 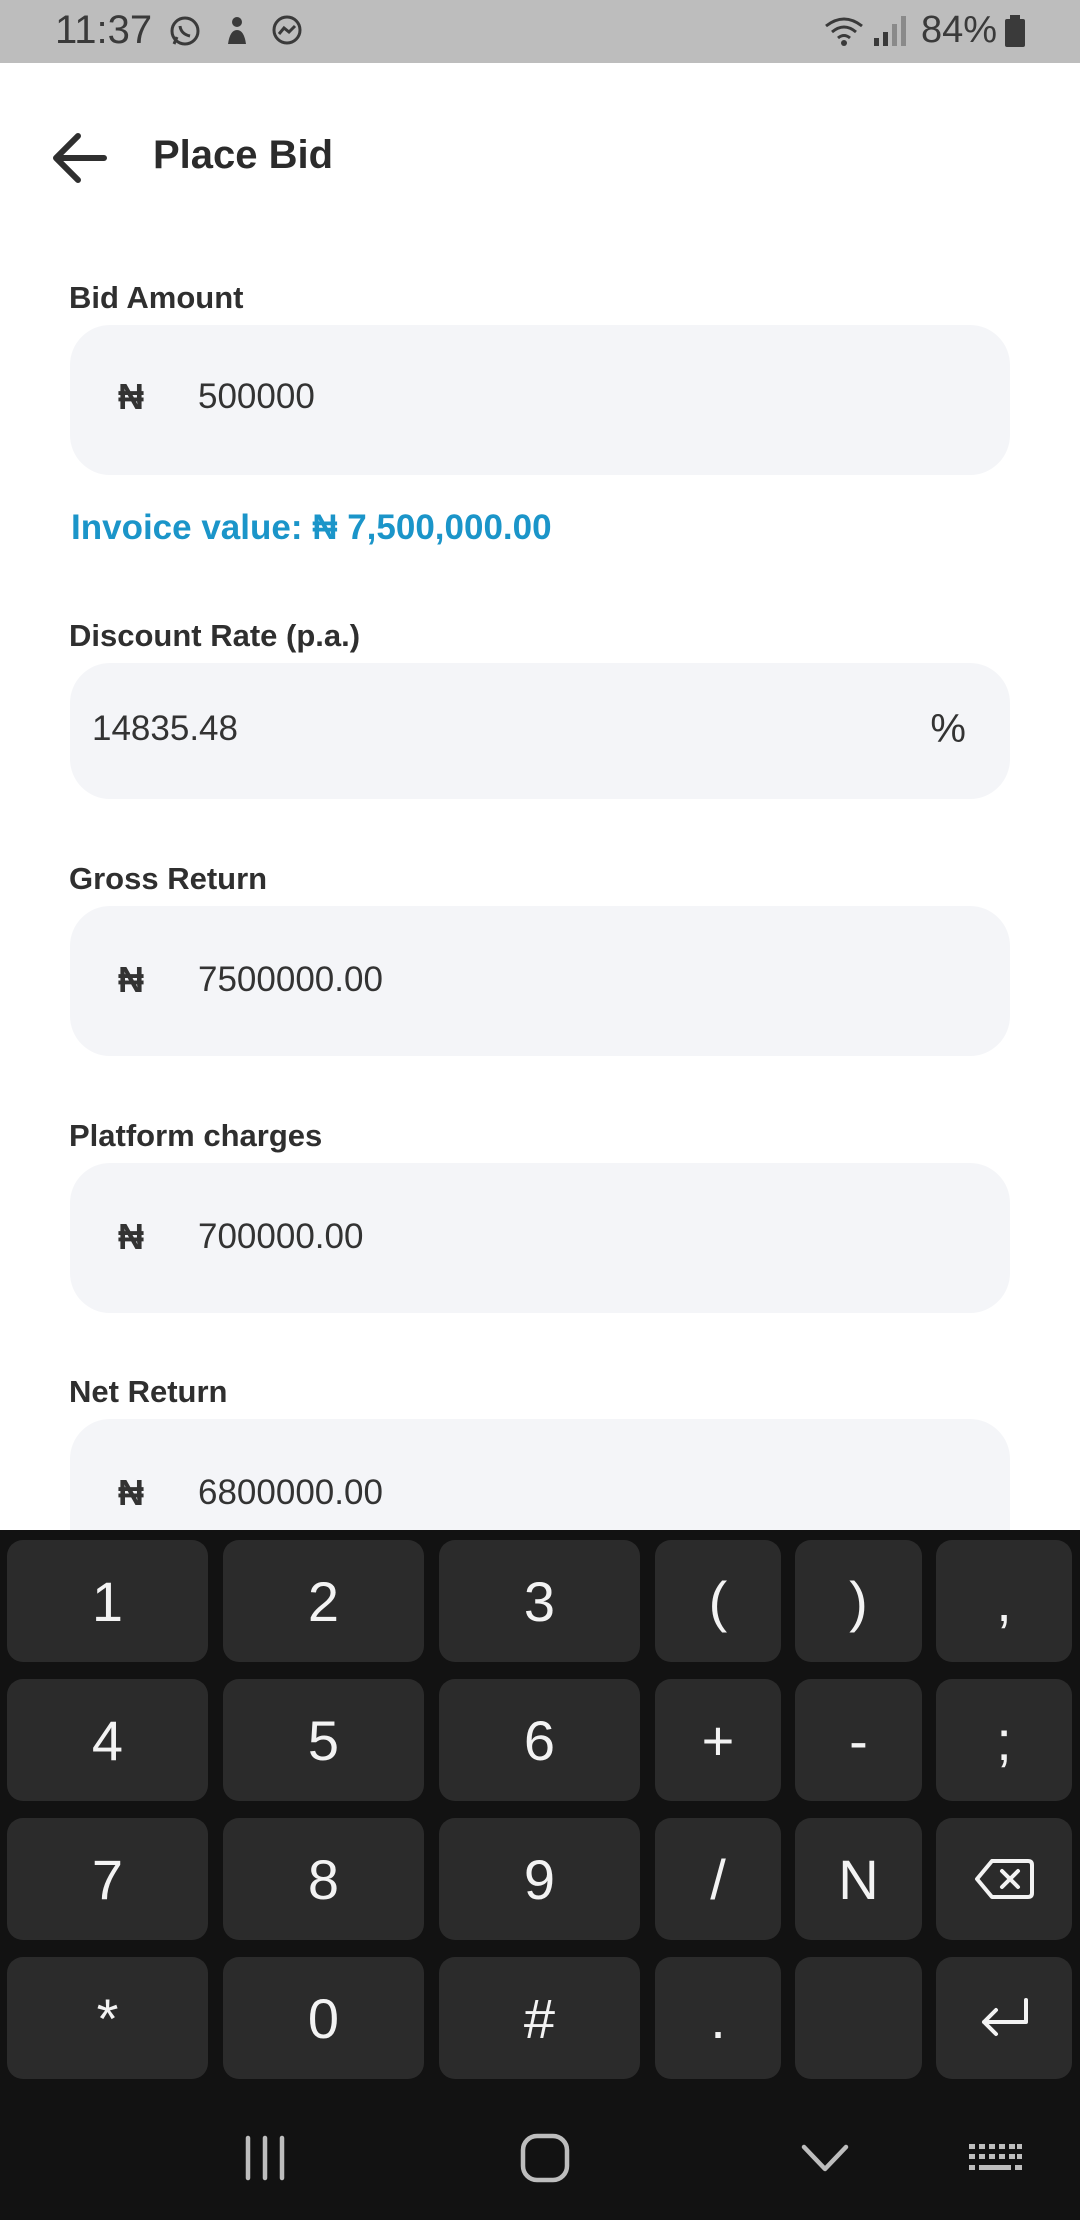 I want to click on enter-key, so click(x=1004, y=2018).